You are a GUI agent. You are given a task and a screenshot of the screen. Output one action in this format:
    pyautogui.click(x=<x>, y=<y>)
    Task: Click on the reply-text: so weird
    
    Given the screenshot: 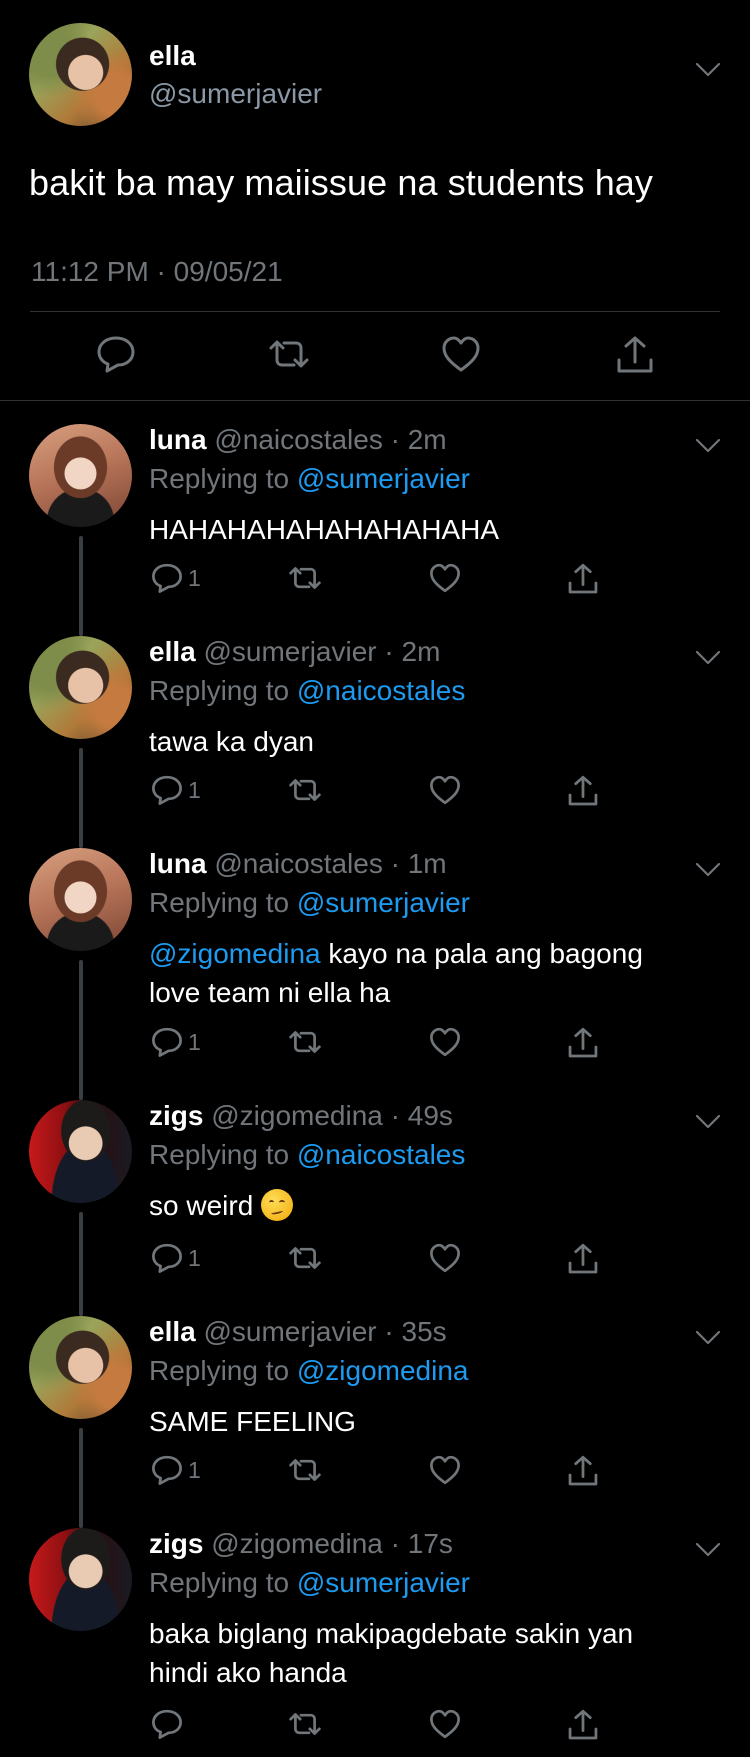 What is the action you would take?
    pyautogui.click(x=429, y=1205)
    